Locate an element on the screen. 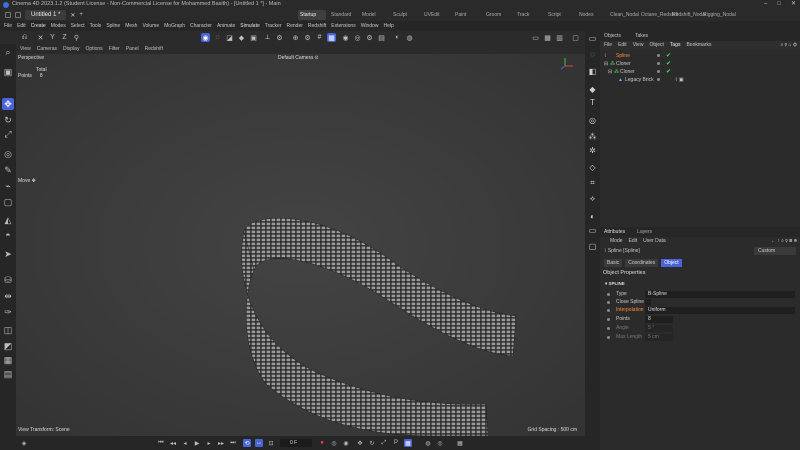  layout-rigging-nodal: Rigging_Nodal is located at coordinates (718, 15).